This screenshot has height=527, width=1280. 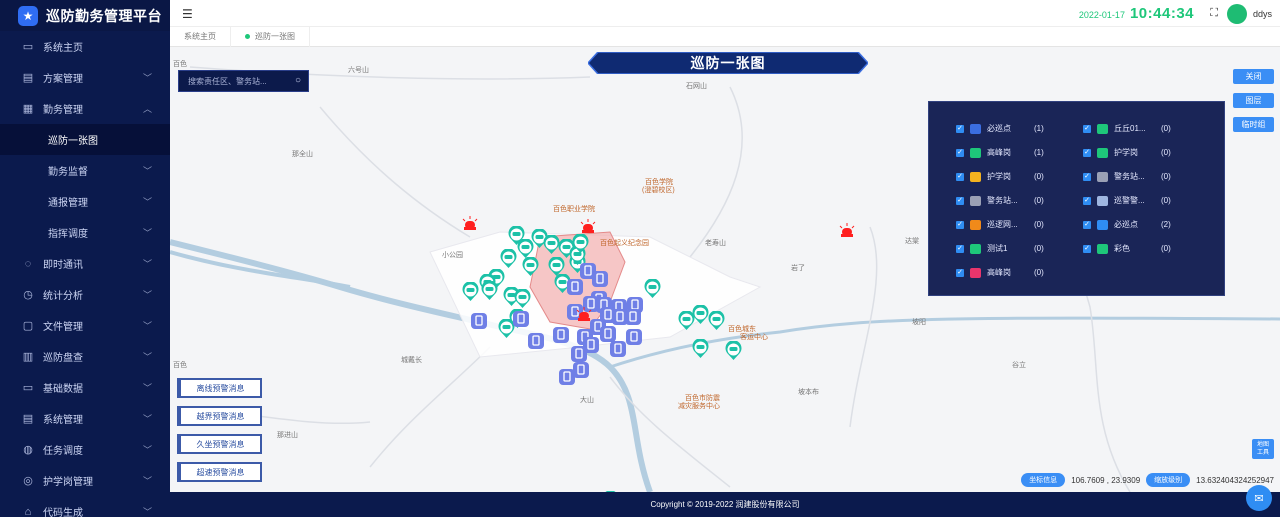 I want to click on place-label: 谷立, so click(x=1019, y=365).